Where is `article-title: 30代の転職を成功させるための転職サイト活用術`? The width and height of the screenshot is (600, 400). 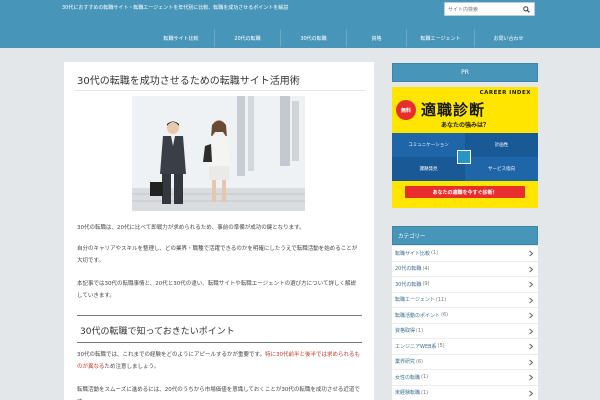 article-title: 30代の転職を成功させるための転職サイト活用術 is located at coordinates (188, 81).